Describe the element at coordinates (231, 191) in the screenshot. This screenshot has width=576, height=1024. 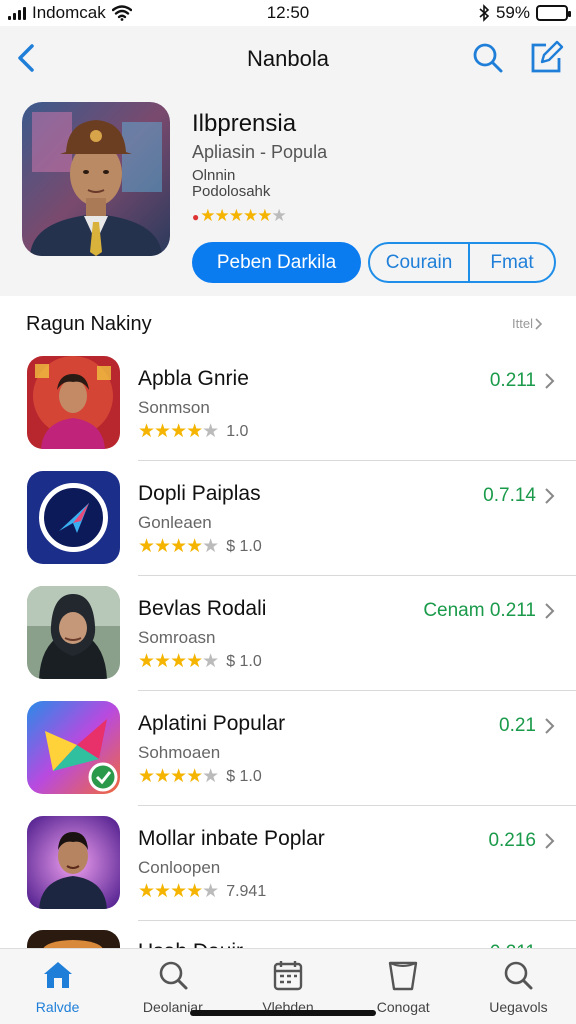
I see `developer-line-2: Podolosahk` at that location.